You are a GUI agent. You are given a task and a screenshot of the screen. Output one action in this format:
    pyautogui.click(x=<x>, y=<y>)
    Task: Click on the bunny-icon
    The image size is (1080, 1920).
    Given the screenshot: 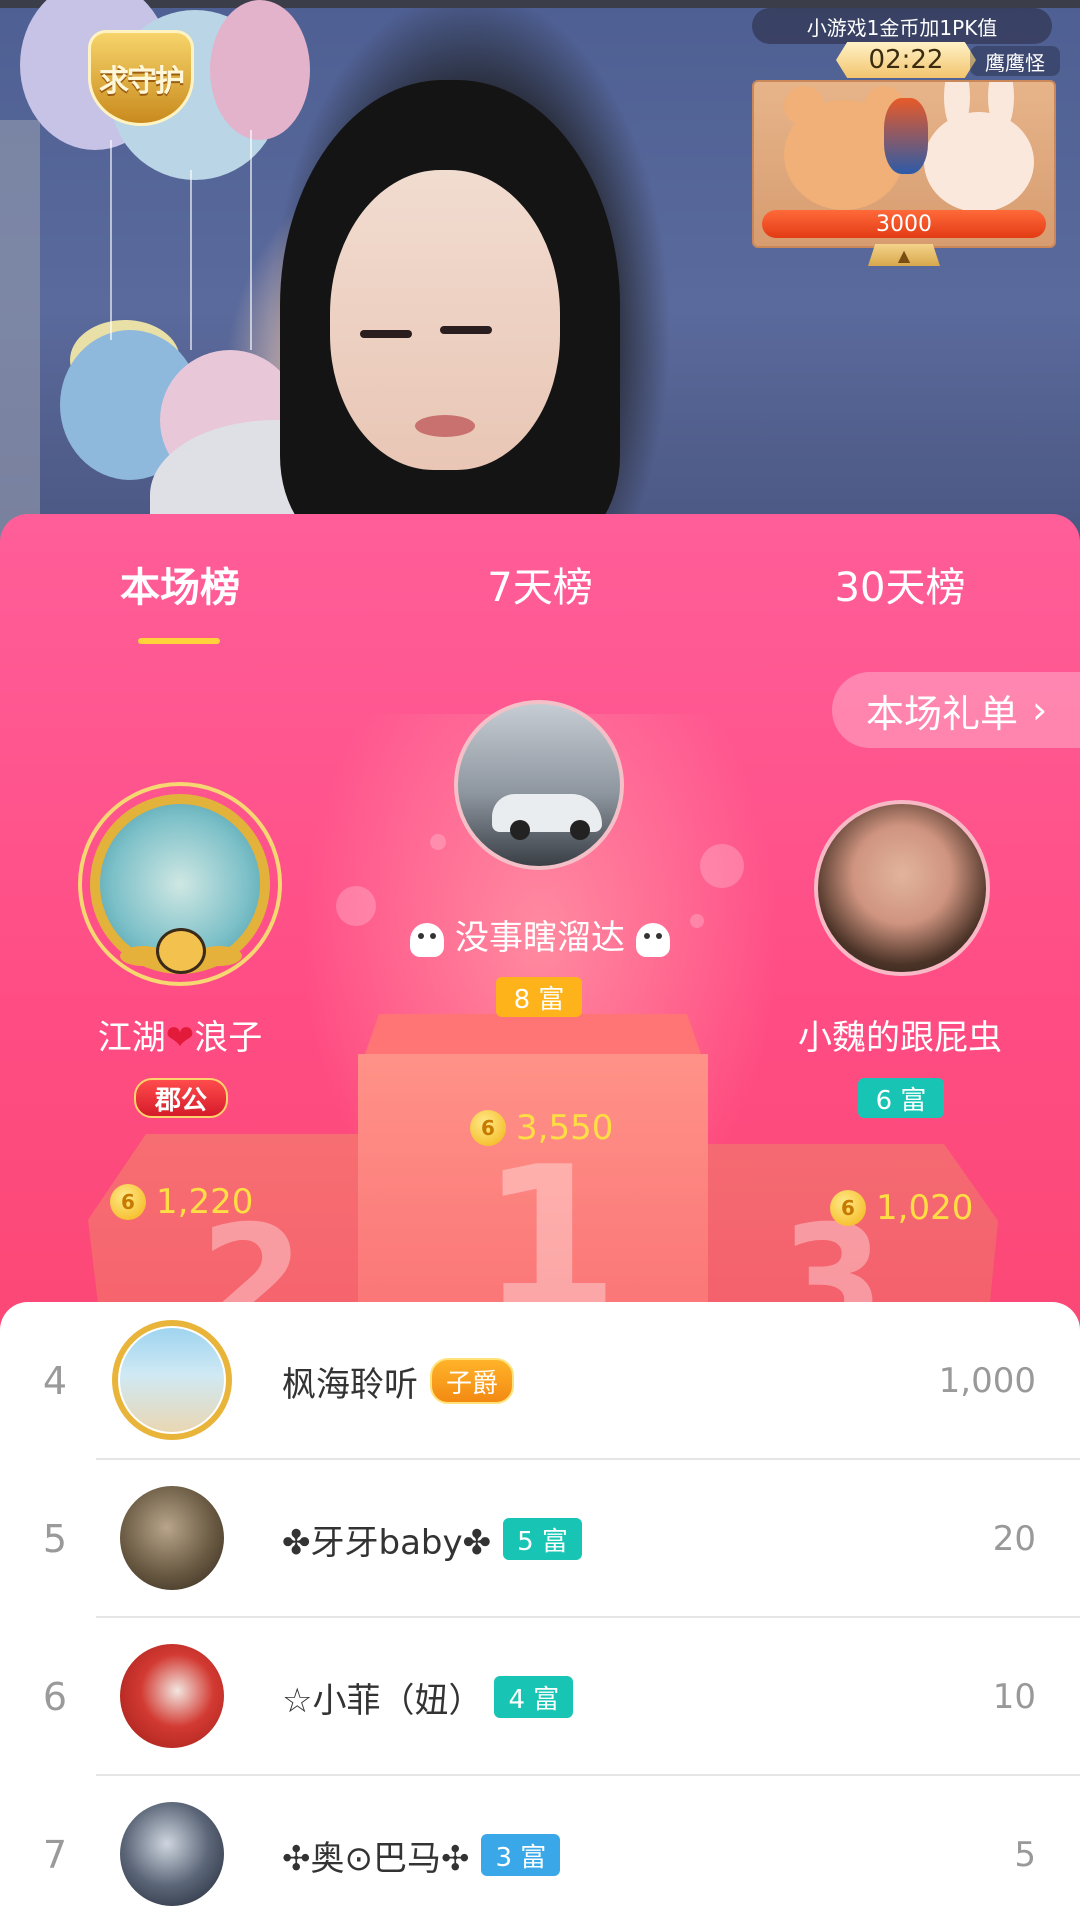 What is the action you would take?
    pyautogui.click(x=979, y=147)
    